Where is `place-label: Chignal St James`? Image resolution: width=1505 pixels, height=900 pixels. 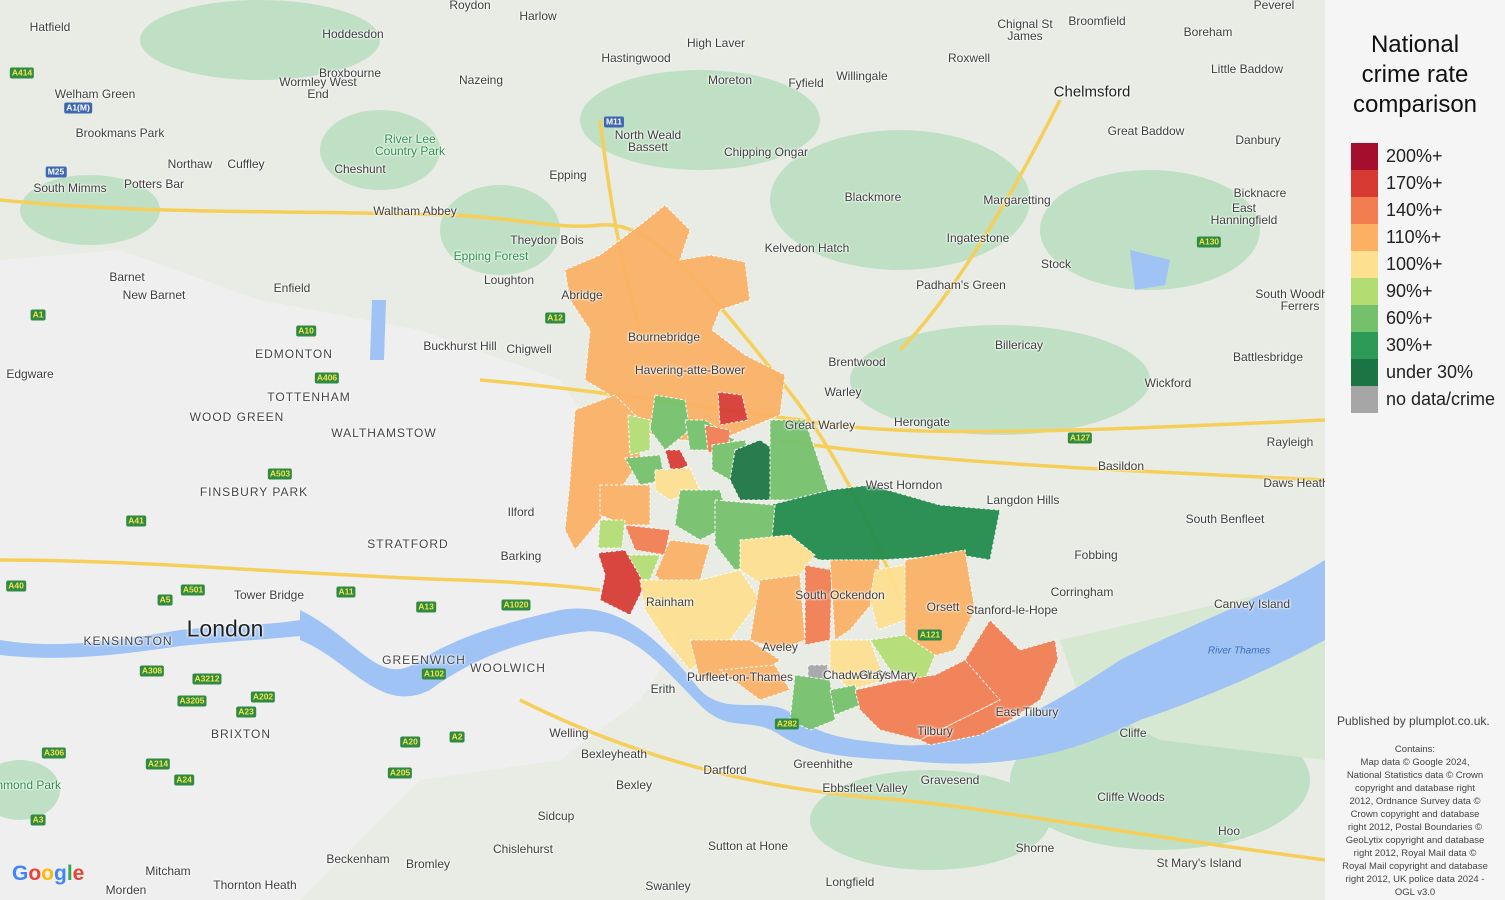
place-label: Chignal St James is located at coordinates (1025, 30).